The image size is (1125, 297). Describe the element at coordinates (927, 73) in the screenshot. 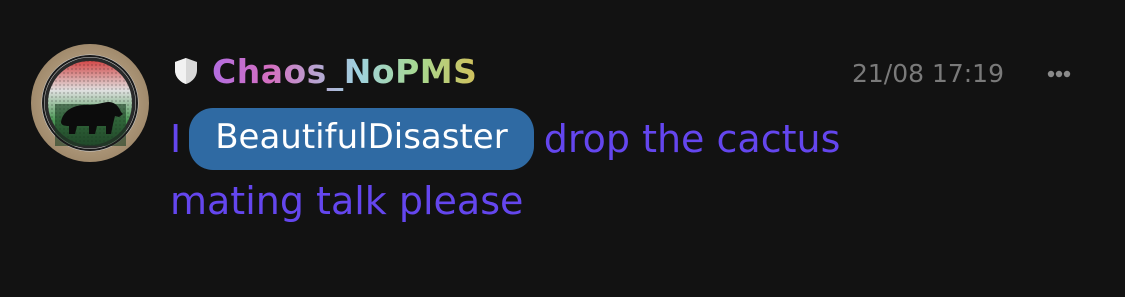

I see `timestamp: 21/08 17:19` at that location.